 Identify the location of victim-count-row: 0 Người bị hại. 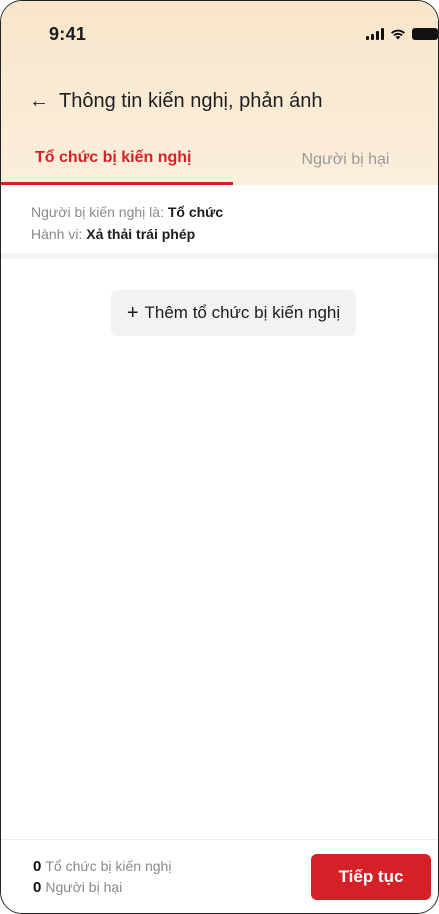
(102, 887).